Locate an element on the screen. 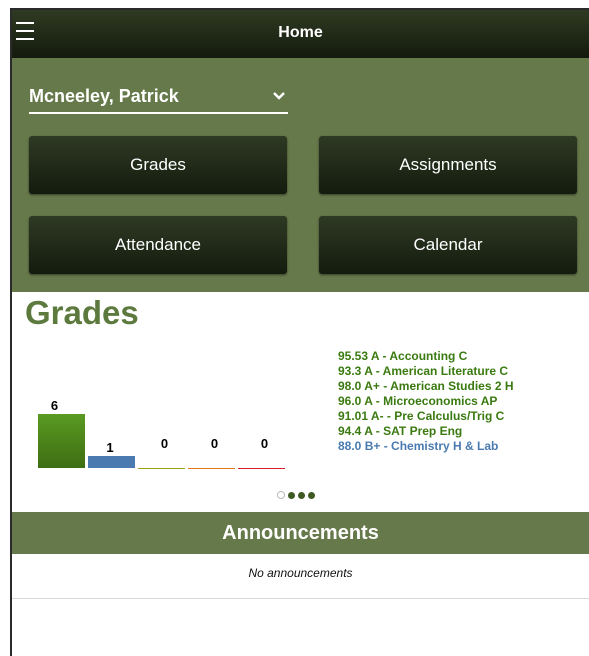 This screenshot has width=589, height=656. grades-button: Grades is located at coordinates (158, 165).